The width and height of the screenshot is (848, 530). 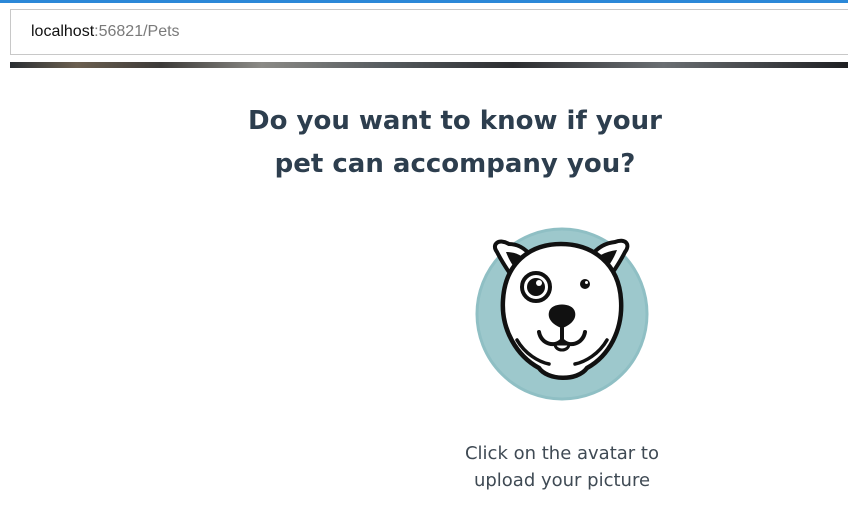 What do you see at coordinates (455, 121) in the screenshot?
I see `heading-line-1: Do you want to know if your` at bounding box center [455, 121].